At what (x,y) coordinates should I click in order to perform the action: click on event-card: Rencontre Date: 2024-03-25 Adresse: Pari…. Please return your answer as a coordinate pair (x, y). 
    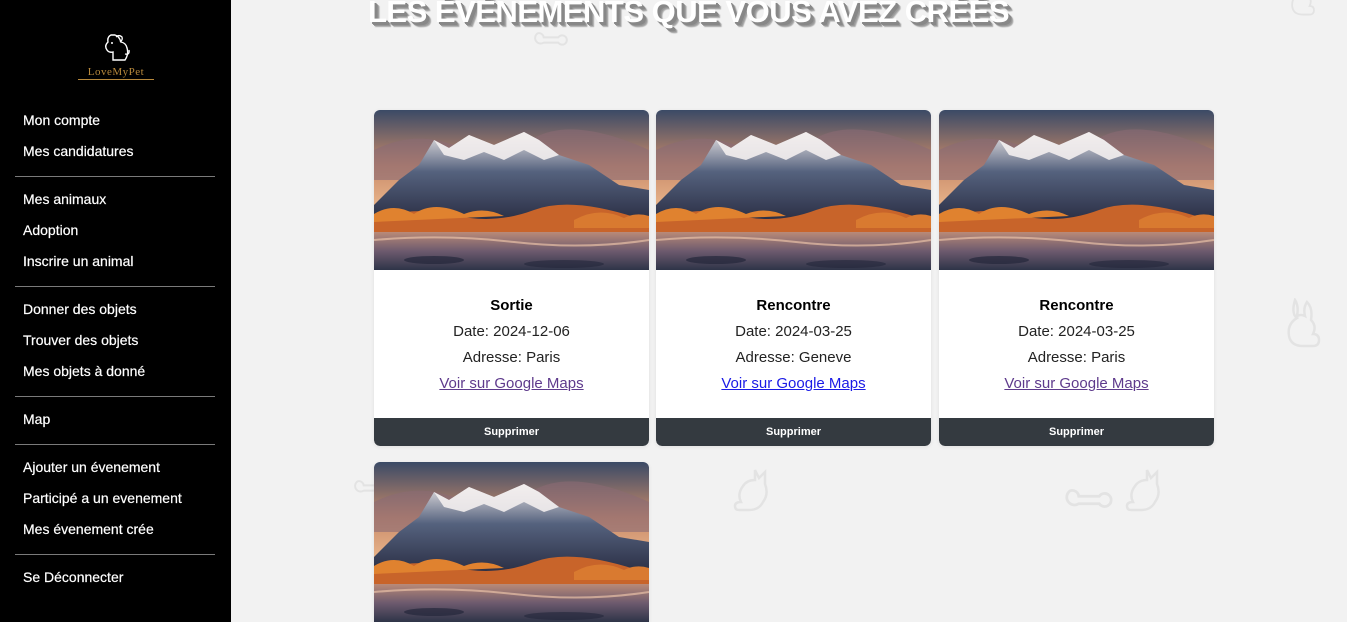
    Looking at the image, I should click on (1076, 278).